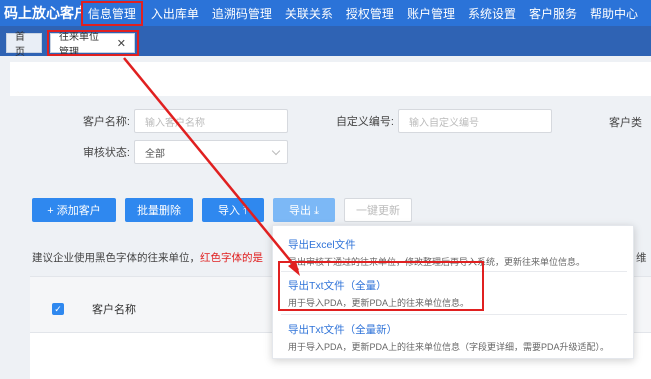 This screenshot has height=379, width=651. I want to click on nav-system-settings: 系统设置, so click(492, 13).